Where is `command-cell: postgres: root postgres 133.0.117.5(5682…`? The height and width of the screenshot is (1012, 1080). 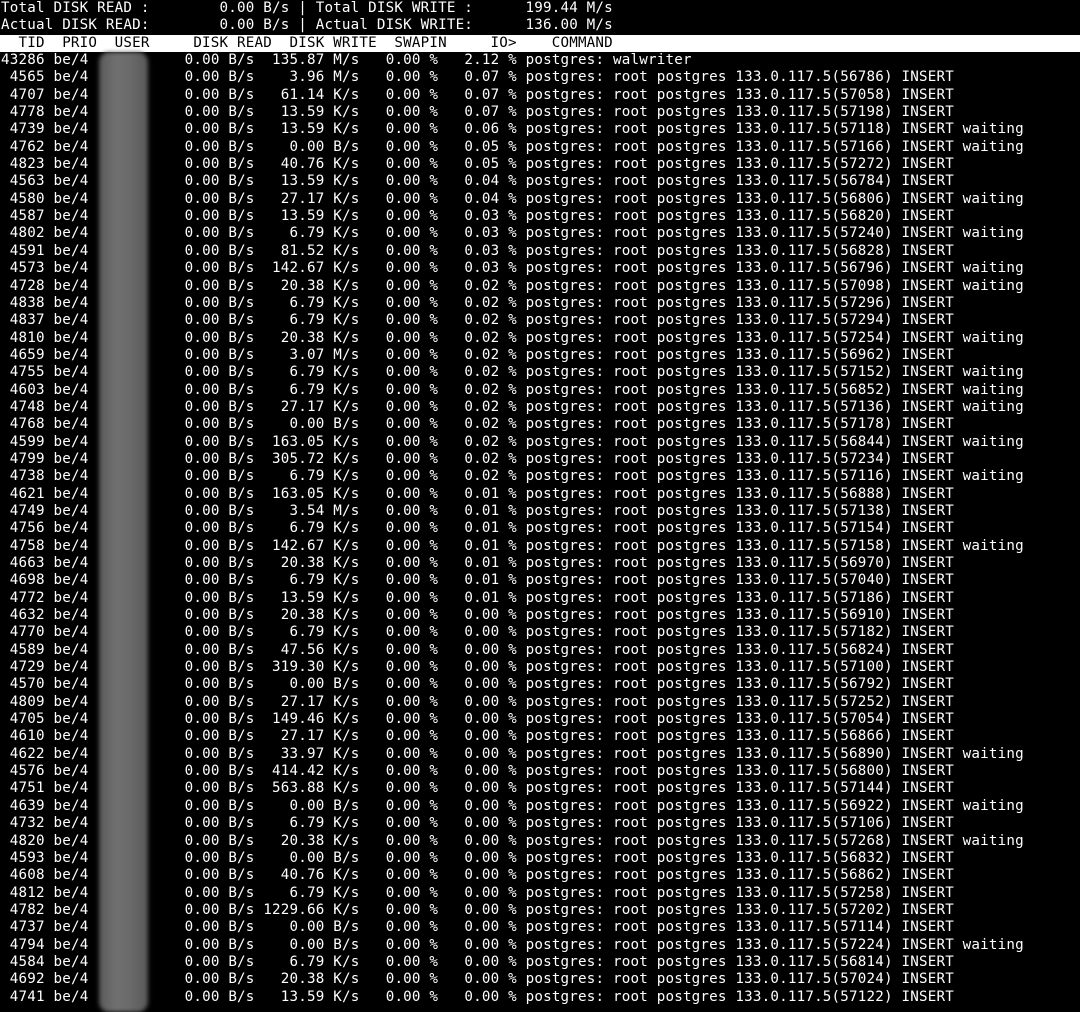
command-cell: postgres: root postgres 133.0.117.5(5682… is located at coordinates (739, 216).